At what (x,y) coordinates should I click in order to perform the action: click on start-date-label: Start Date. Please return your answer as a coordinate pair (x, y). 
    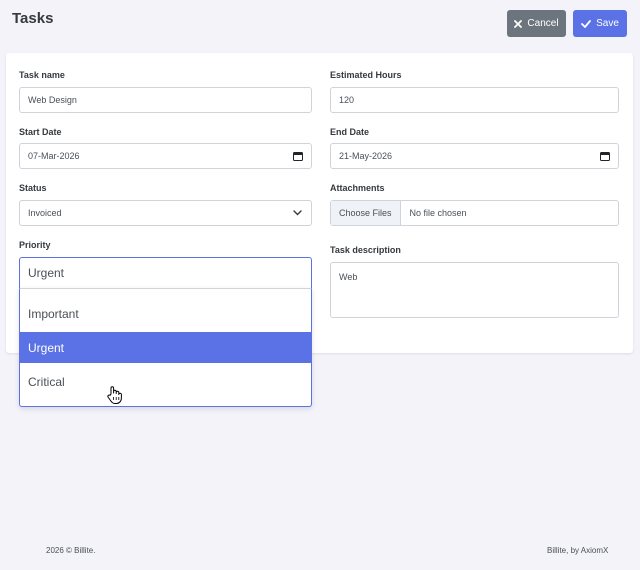
    Looking at the image, I should click on (40, 132).